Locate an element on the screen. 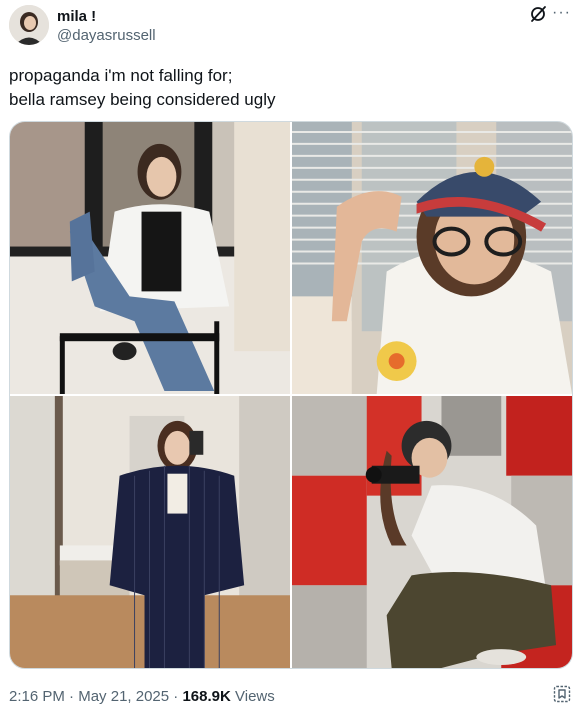  tweet-date: May 21, 2025 is located at coordinates (123, 696).